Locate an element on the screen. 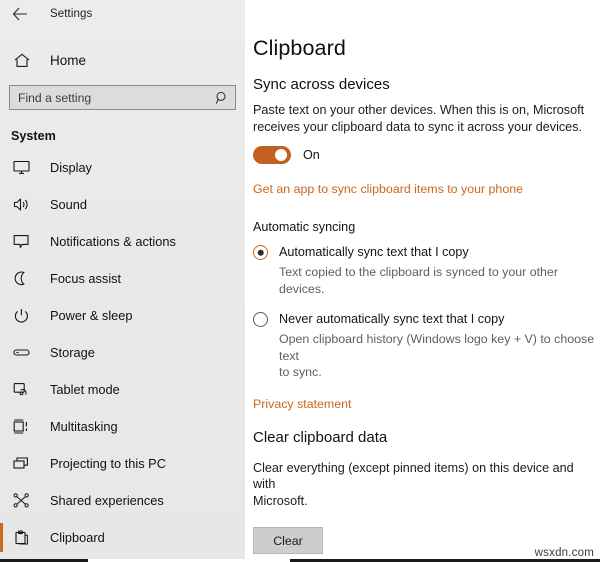 The width and height of the screenshot is (600, 562). sidebar-item-focus-assist: Focus assist is located at coordinates (122, 278).